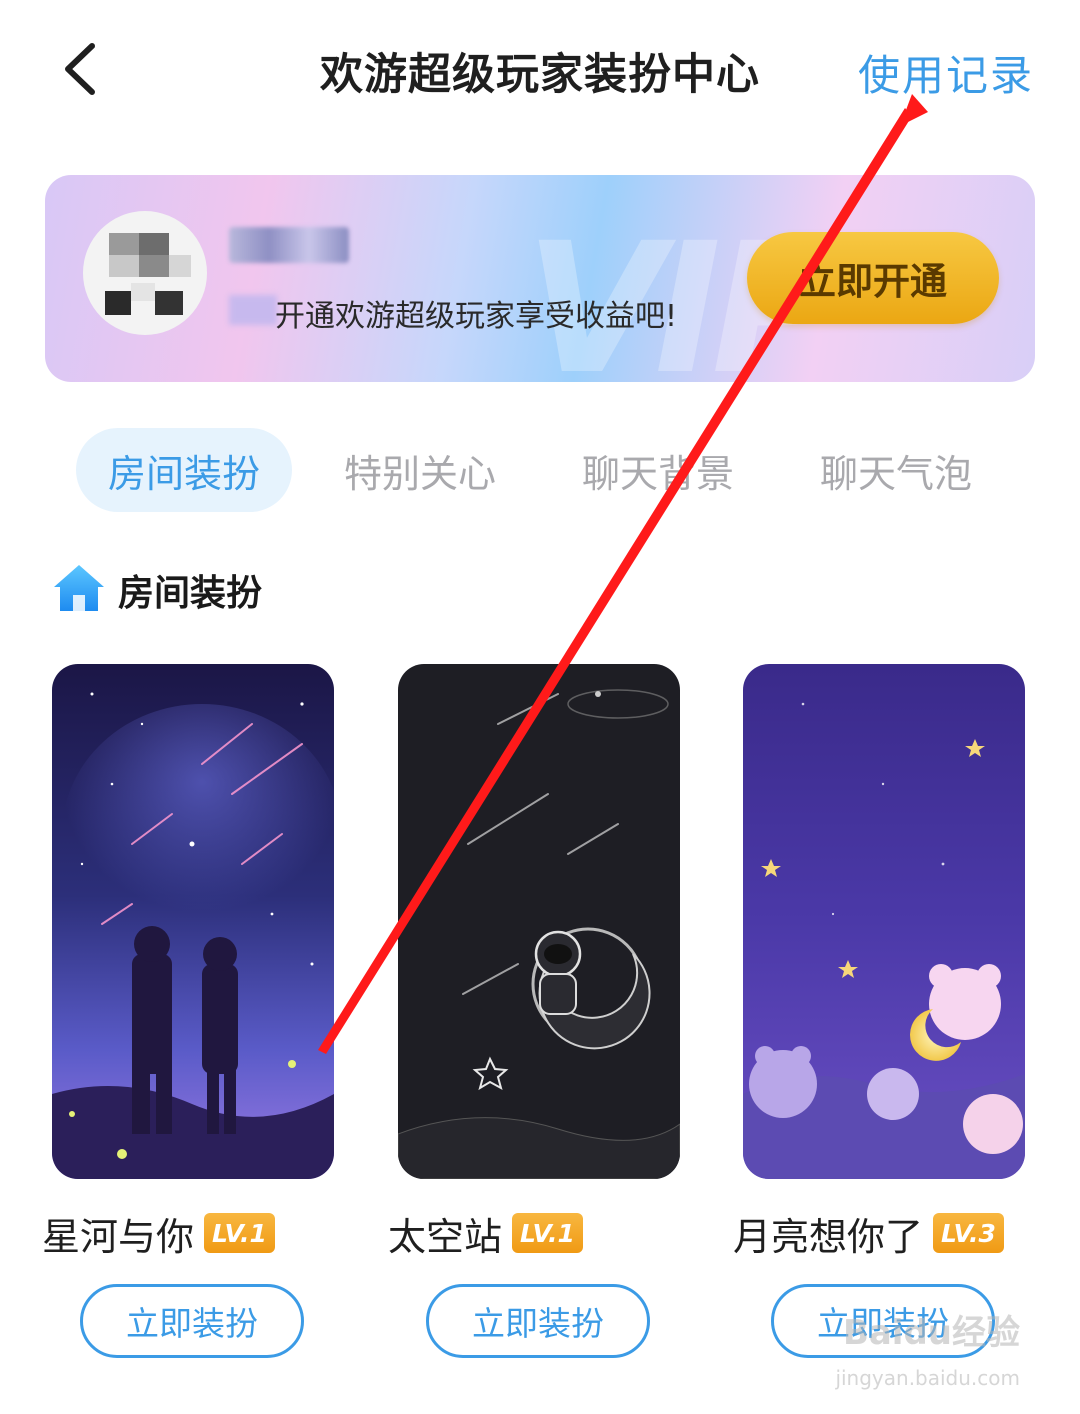 This screenshot has width=1080, height=1414. What do you see at coordinates (828, 1236) in the screenshot?
I see `decoration-name: 月亮想你了` at bounding box center [828, 1236].